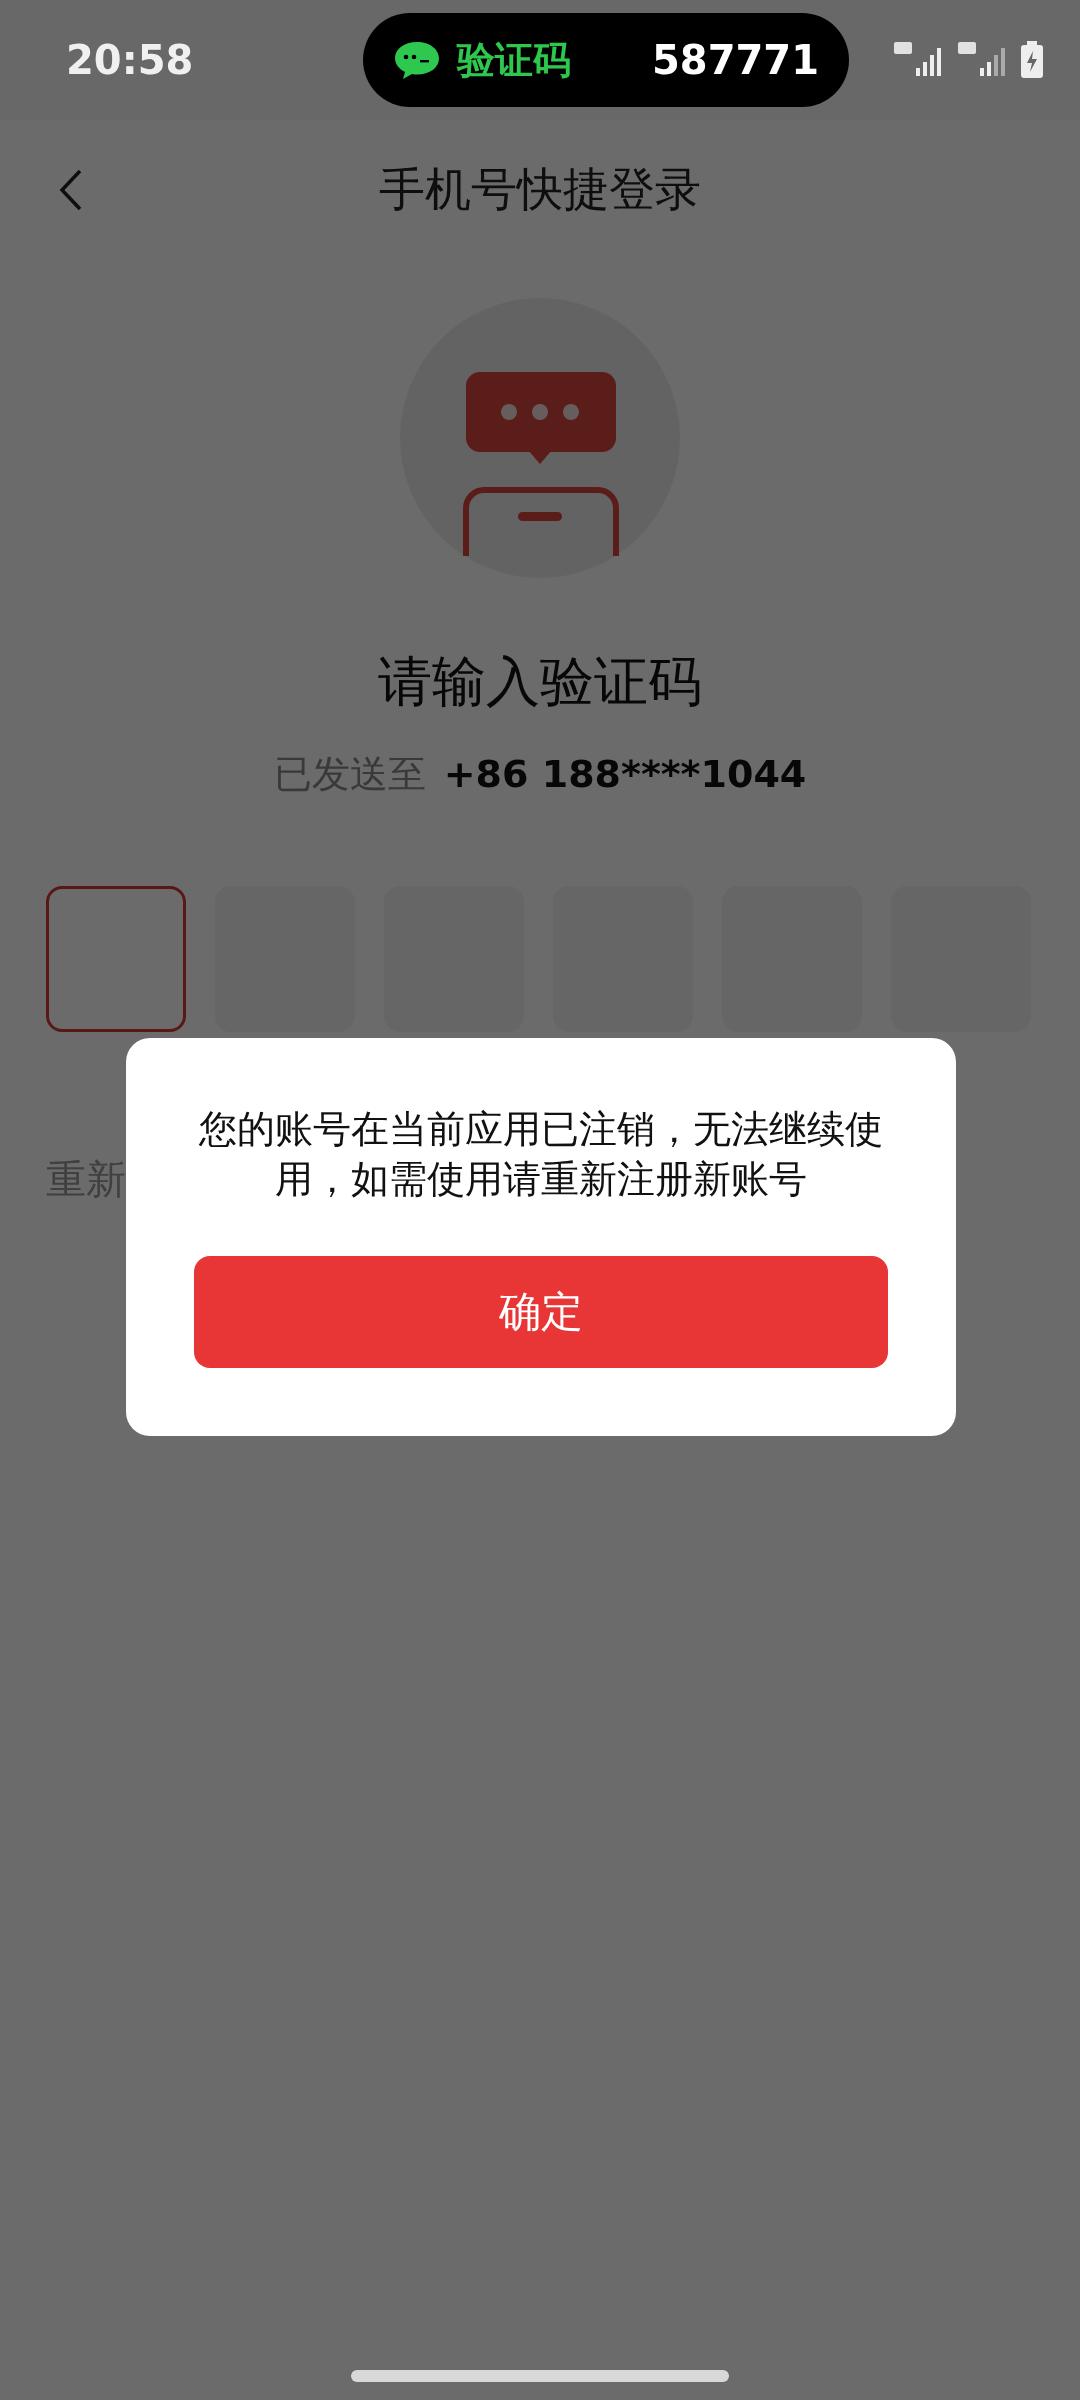 The width and height of the screenshot is (1080, 2400). What do you see at coordinates (130, 60) in the screenshot?
I see `status-time: 20:58` at bounding box center [130, 60].